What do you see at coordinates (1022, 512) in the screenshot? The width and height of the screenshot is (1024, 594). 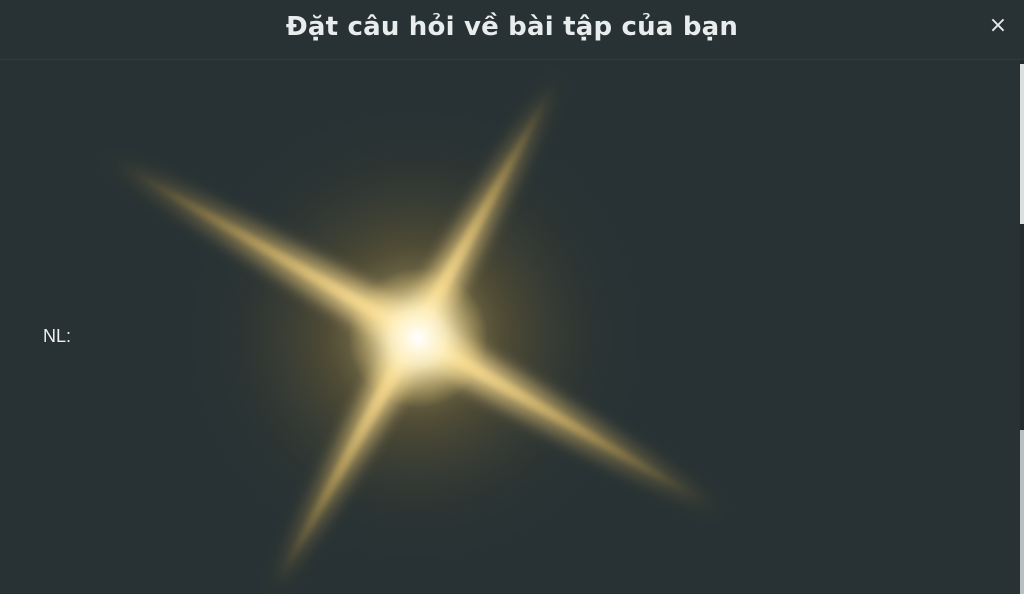 I see `scrollbar-thumb-lower` at bounding box center [1022, 512].